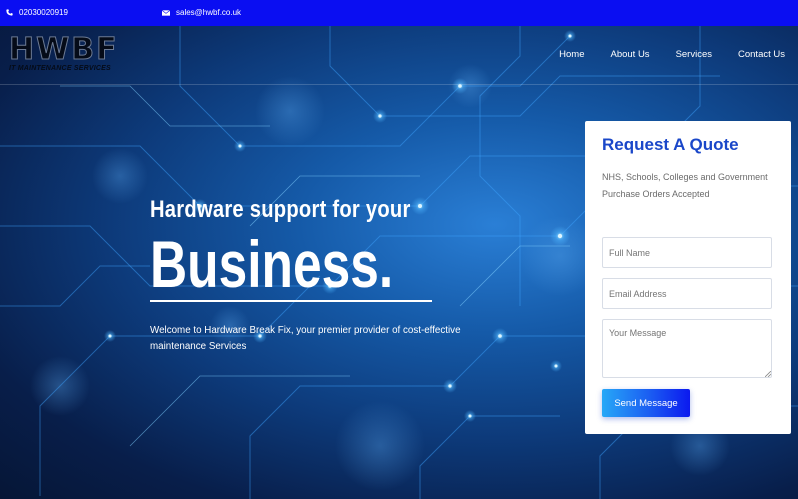 This screenshot has height=499, width=798. Describe the element at coordinates (166, 12) in the screenshot. I see `envelope-icon` at that location.